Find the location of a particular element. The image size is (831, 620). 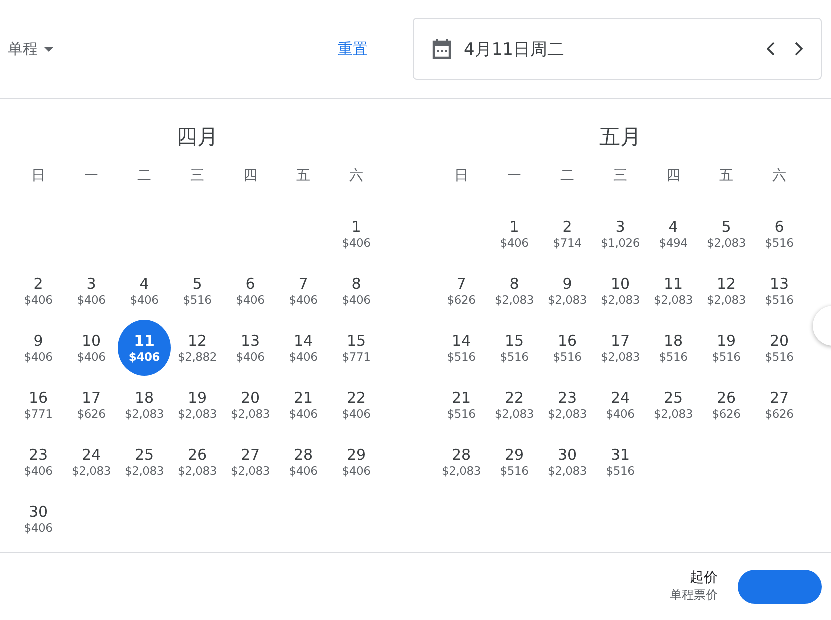

calendar-day: 28 $406 is located at coordinates (303, 462).